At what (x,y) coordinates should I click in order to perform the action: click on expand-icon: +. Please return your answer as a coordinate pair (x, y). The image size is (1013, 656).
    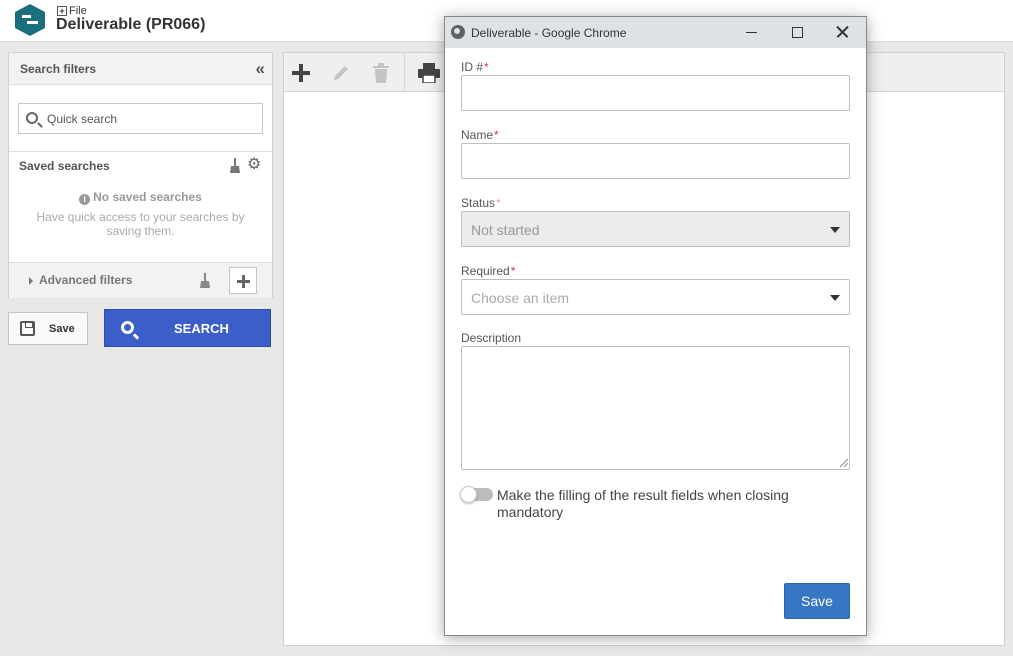
    Looking at the image, I should click on (62, 11).